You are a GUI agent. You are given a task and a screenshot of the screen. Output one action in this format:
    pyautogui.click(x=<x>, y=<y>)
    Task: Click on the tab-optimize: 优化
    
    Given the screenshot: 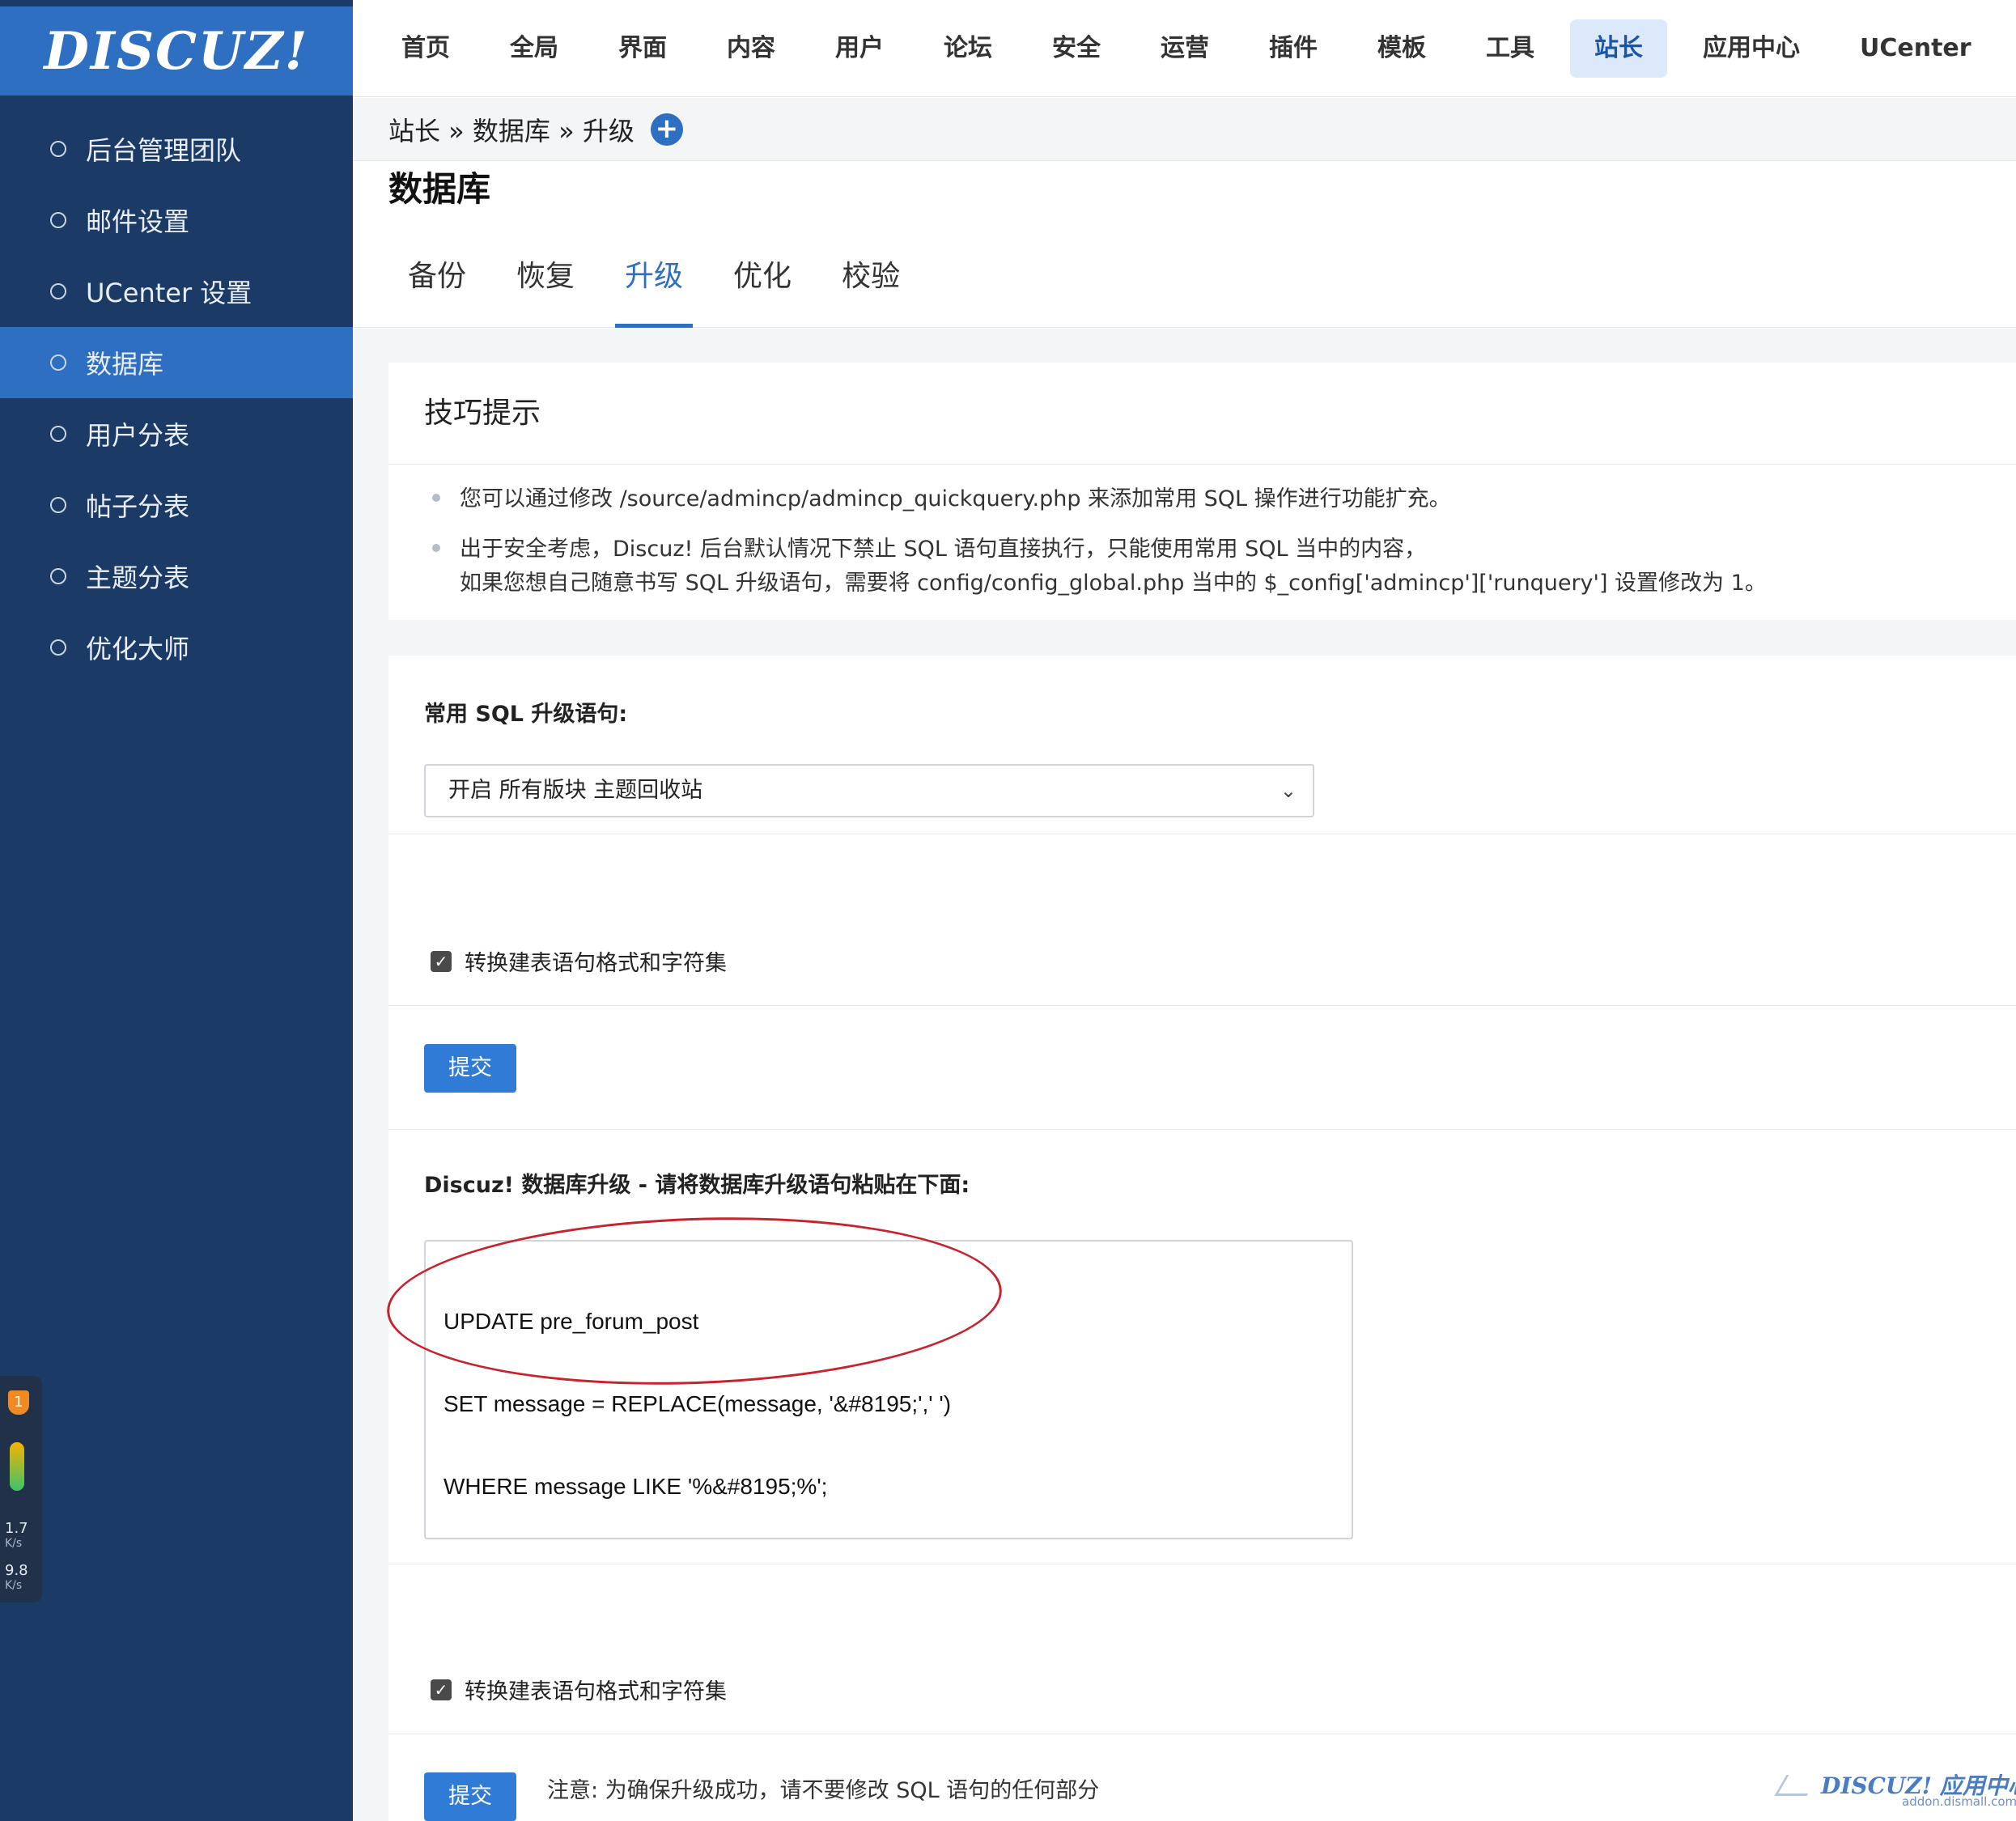 What is the action you would take?
    pyautogui.click(x=762, y=285)
    